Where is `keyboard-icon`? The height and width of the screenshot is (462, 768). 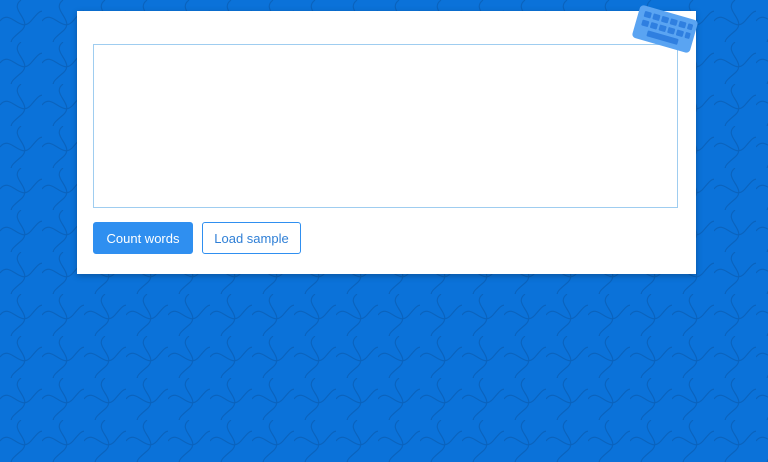 keyboard-icon is located at coordinates (665, 29).